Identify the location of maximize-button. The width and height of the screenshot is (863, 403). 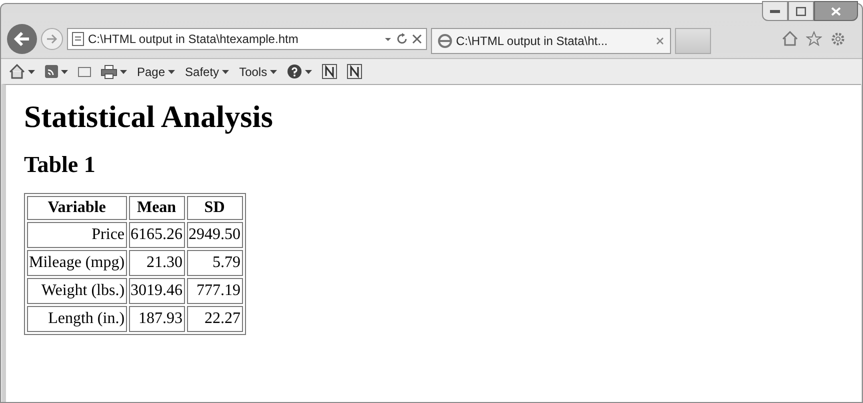
(801, 11).